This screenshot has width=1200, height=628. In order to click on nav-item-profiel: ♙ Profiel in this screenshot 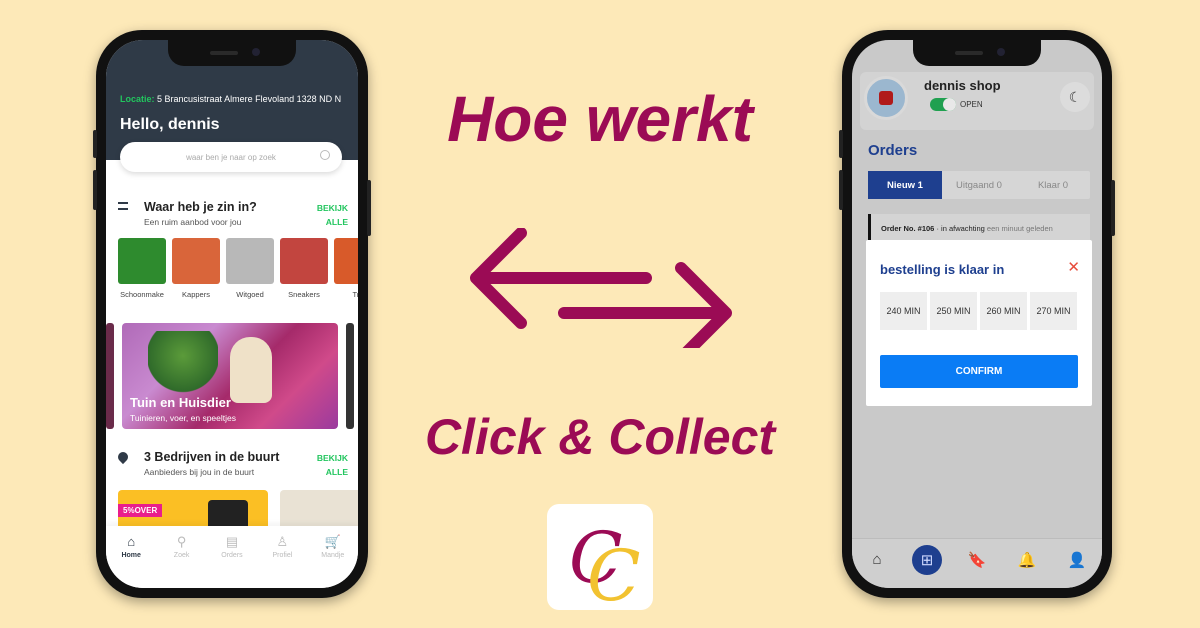, I will do `click(282, 561)`.